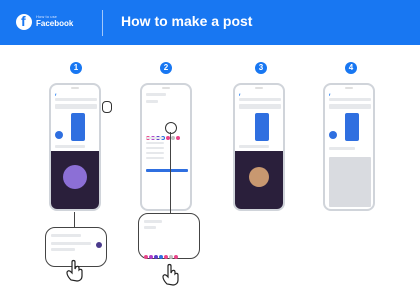 The width and height of the screenshot is (420, 302). Describe the element at coordinates (152, 101) in the screenshot. I see `user-name` at that location.